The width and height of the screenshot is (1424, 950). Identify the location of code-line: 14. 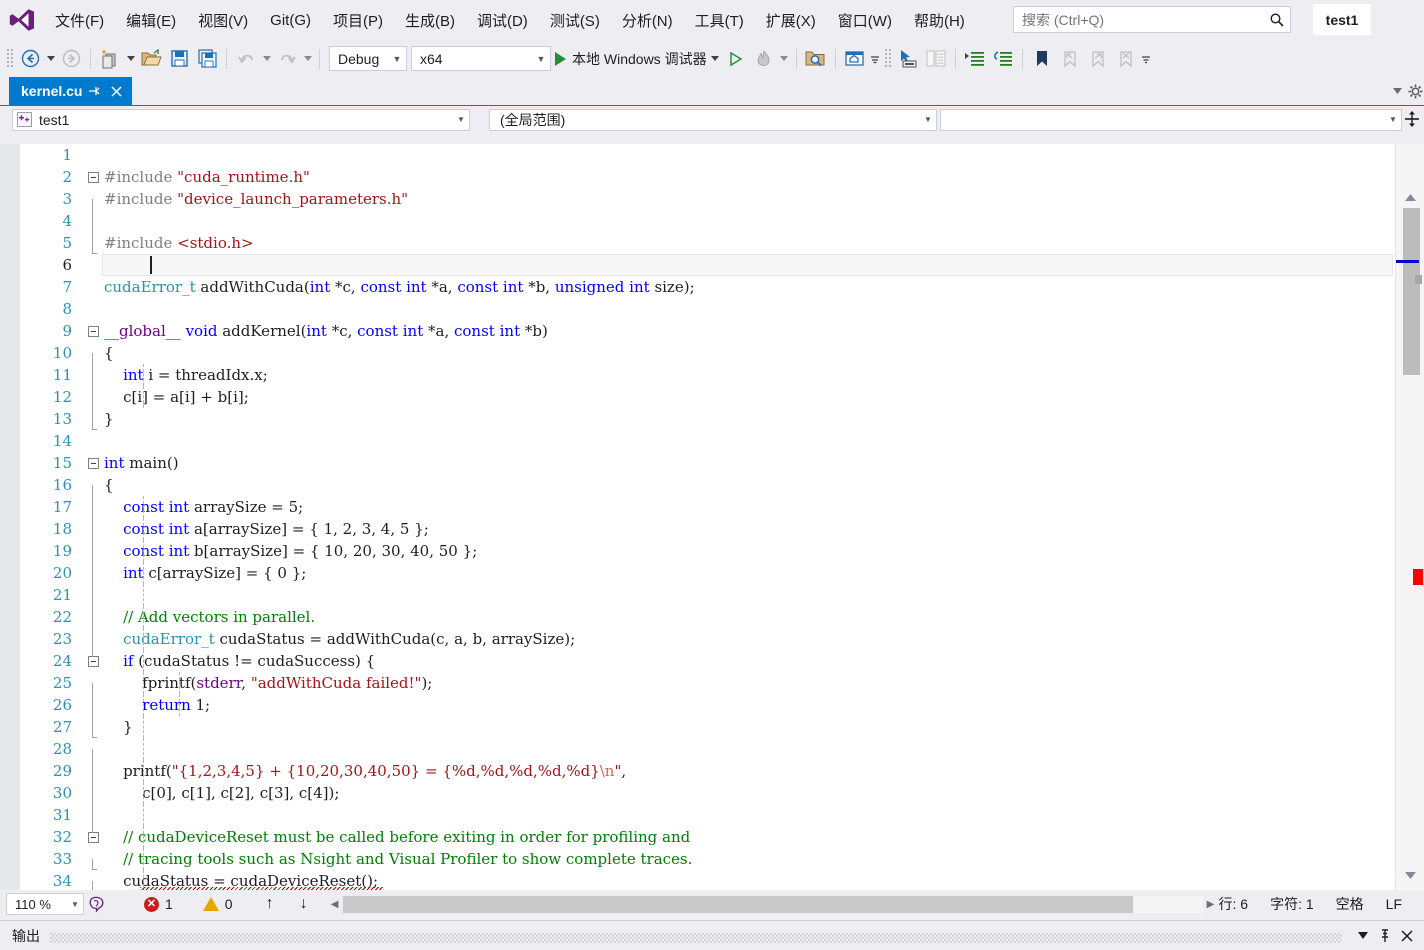
(707, 441).